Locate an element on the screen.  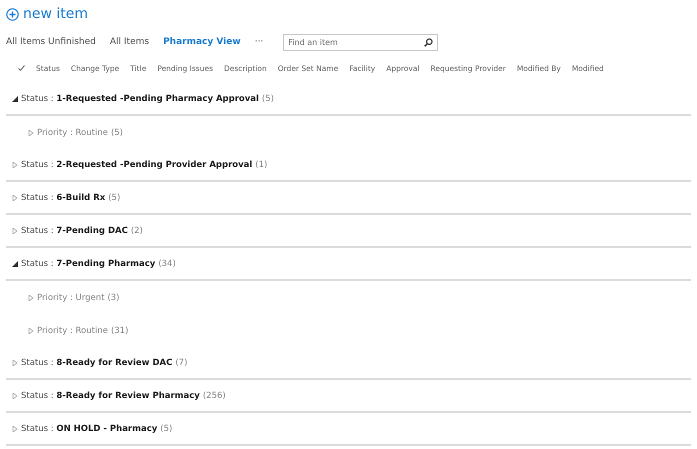
group-heading: Status : 6-Build Rx is located at coordinates (63, 197).